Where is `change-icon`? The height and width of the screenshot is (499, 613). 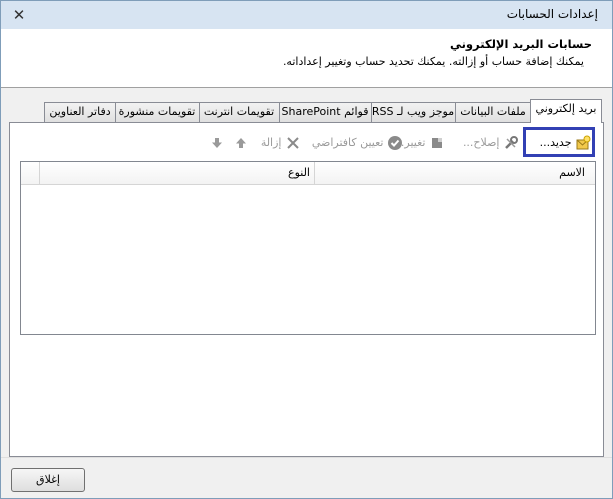 change-icon is located at coordinates (437, 143).